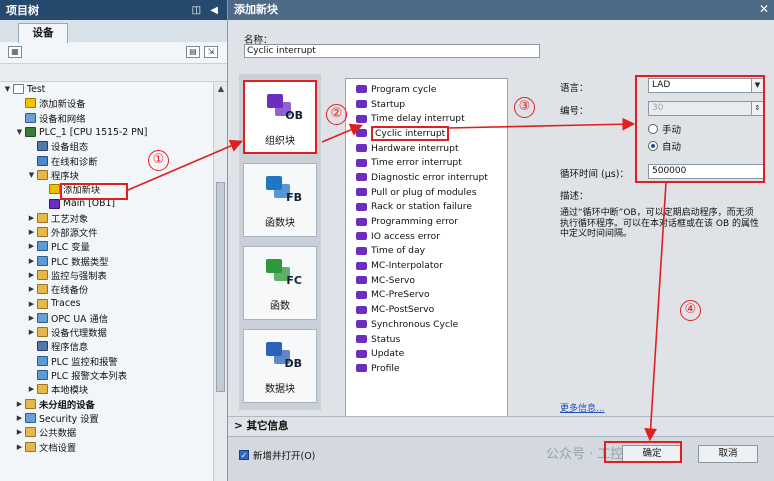 The width and height of the screenshot is (774, 481). I want to click on annotation-box-properties, so click(700, 129).